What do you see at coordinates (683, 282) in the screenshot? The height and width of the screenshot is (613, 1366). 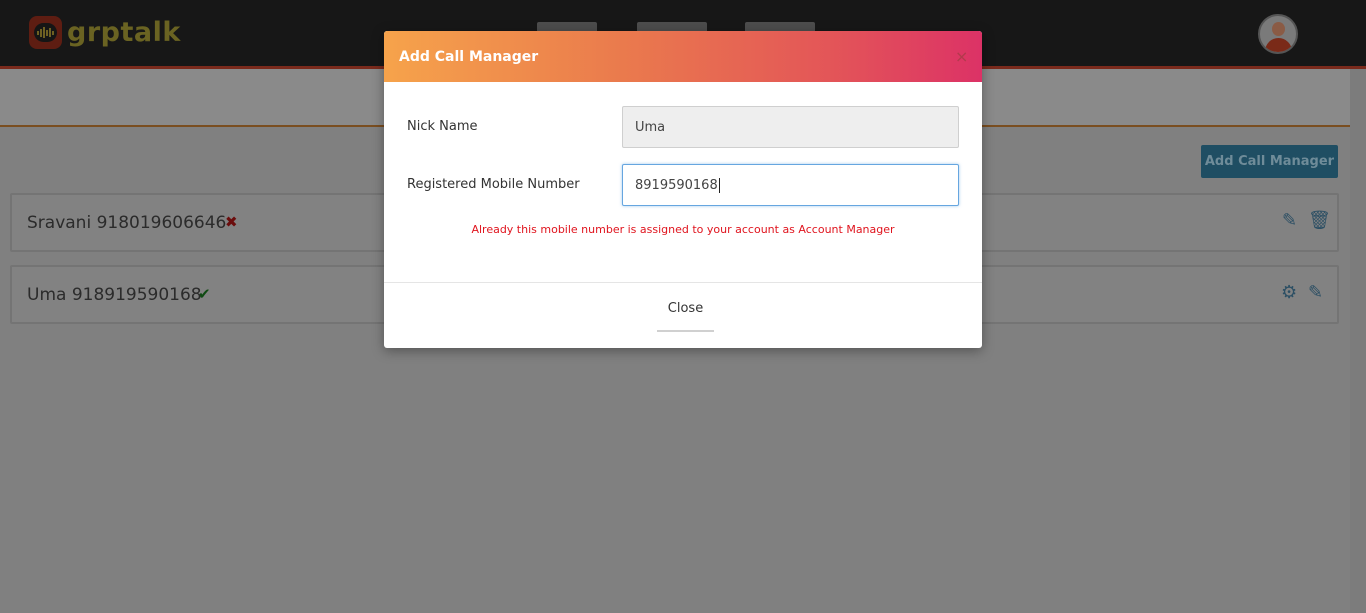 I see `modal-footer-divider` at bounding box center [683, 282].